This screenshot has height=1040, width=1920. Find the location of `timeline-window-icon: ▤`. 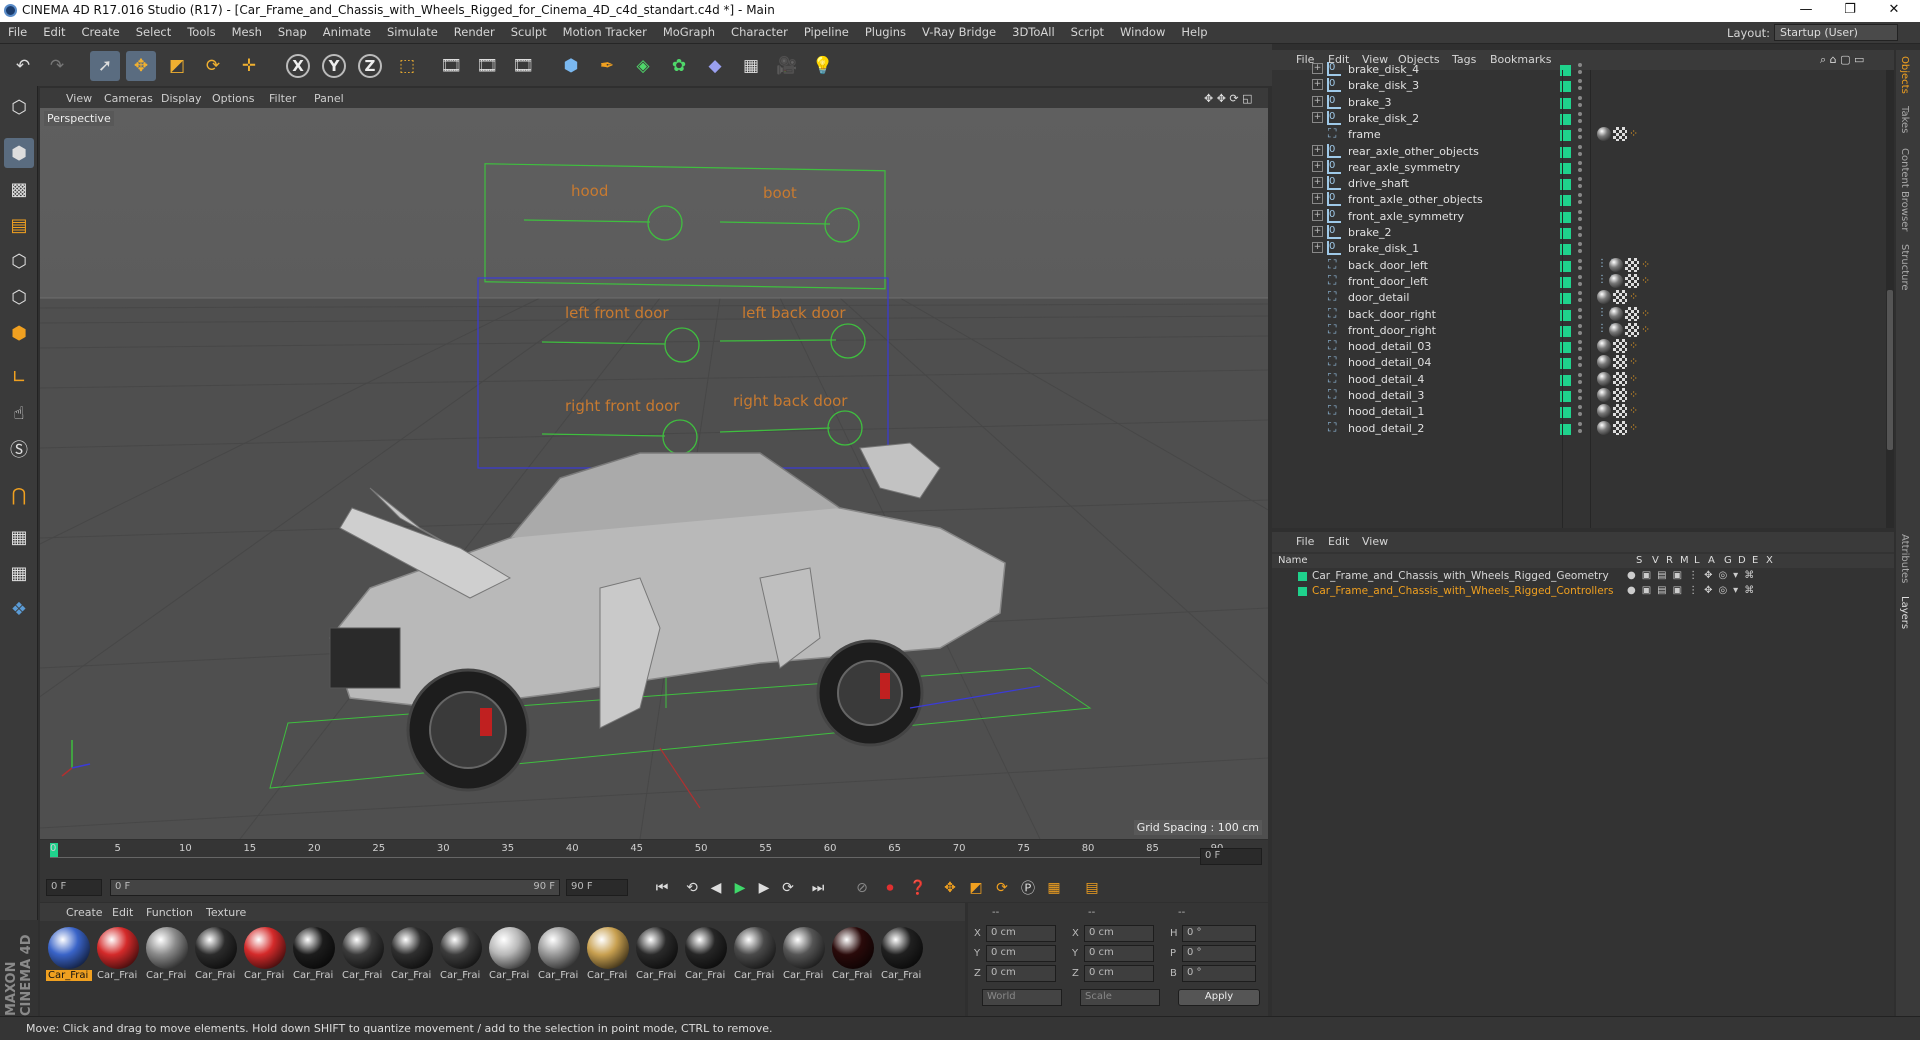

timeline-window-icon: ▤ is located at coordinates (1092, 888).